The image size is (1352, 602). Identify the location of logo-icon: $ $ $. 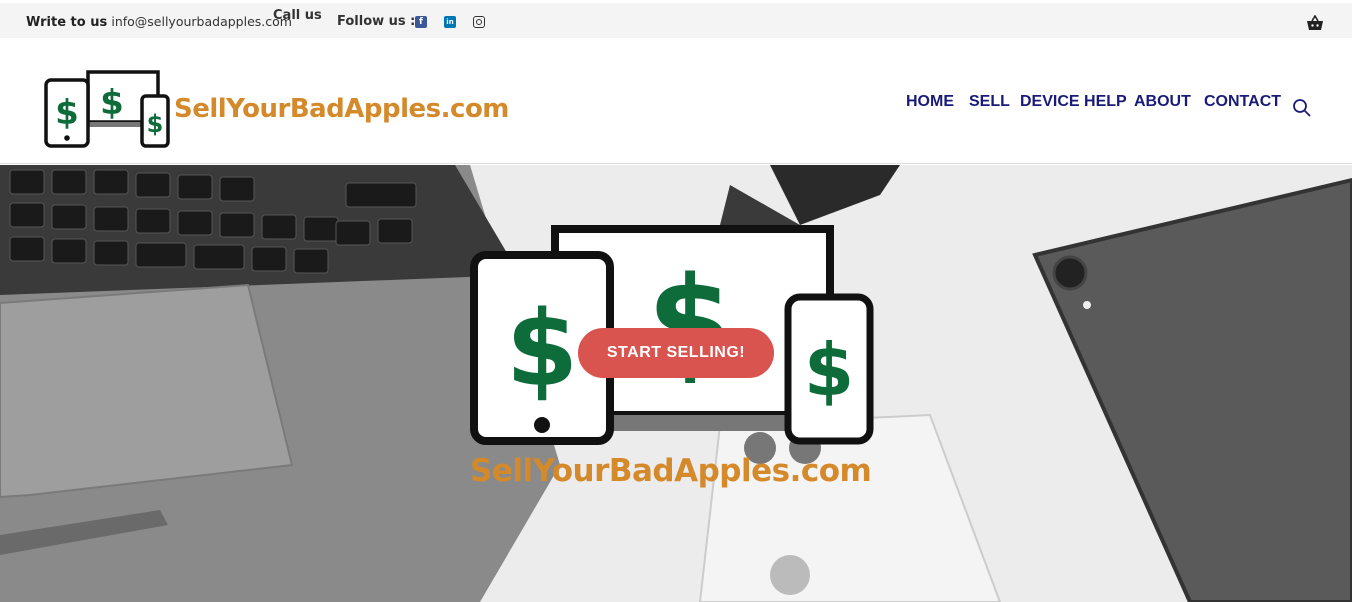
(114, 110).